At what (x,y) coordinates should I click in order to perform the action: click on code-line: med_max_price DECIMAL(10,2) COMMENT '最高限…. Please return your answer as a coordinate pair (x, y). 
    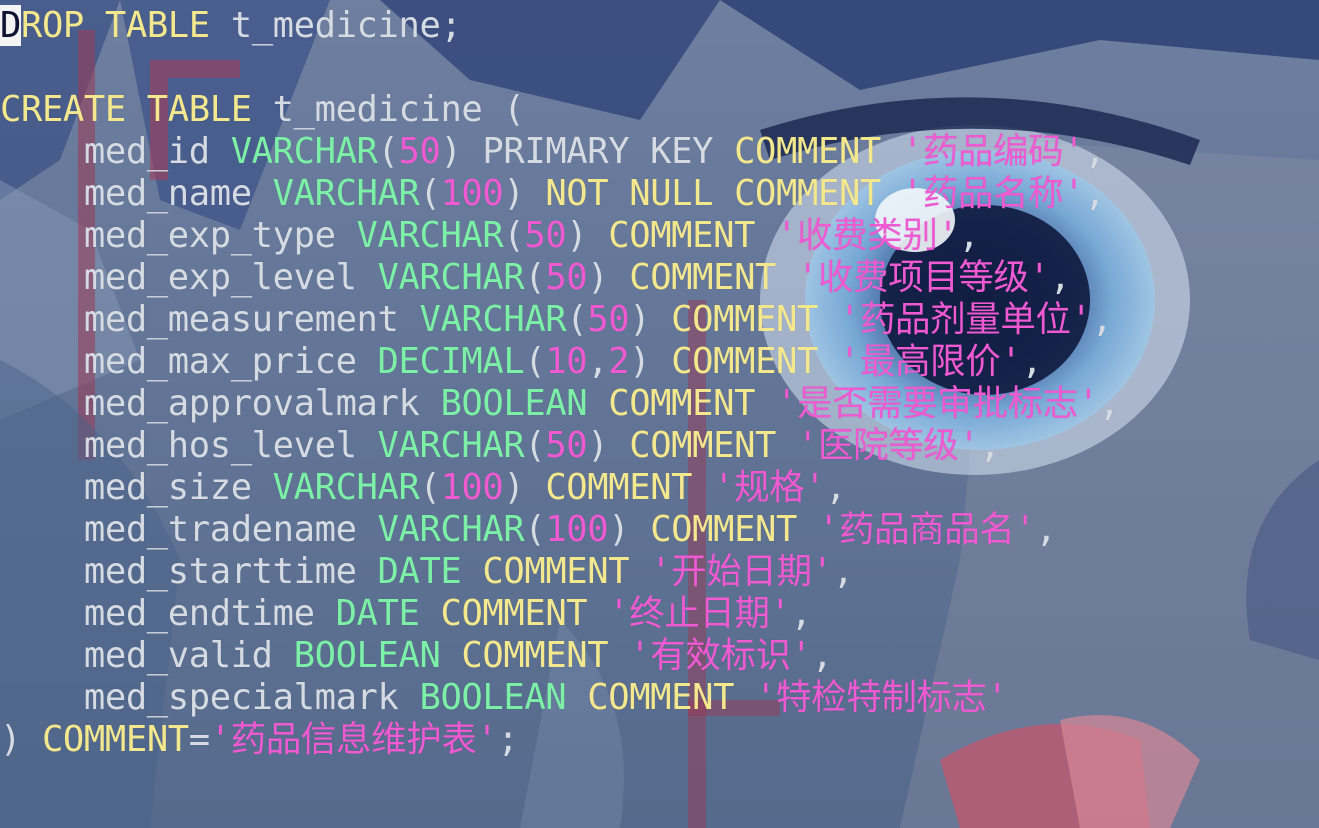
    Looking at the image, I should click on (560, 362).